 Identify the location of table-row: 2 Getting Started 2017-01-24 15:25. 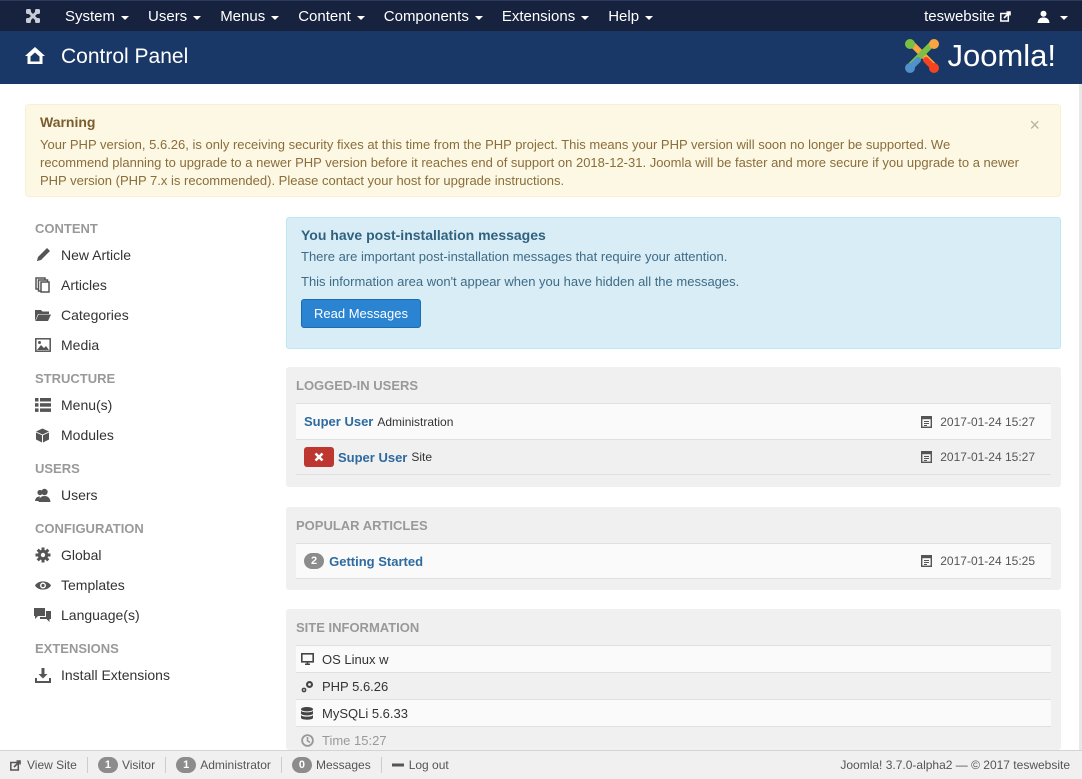
(673, 561).